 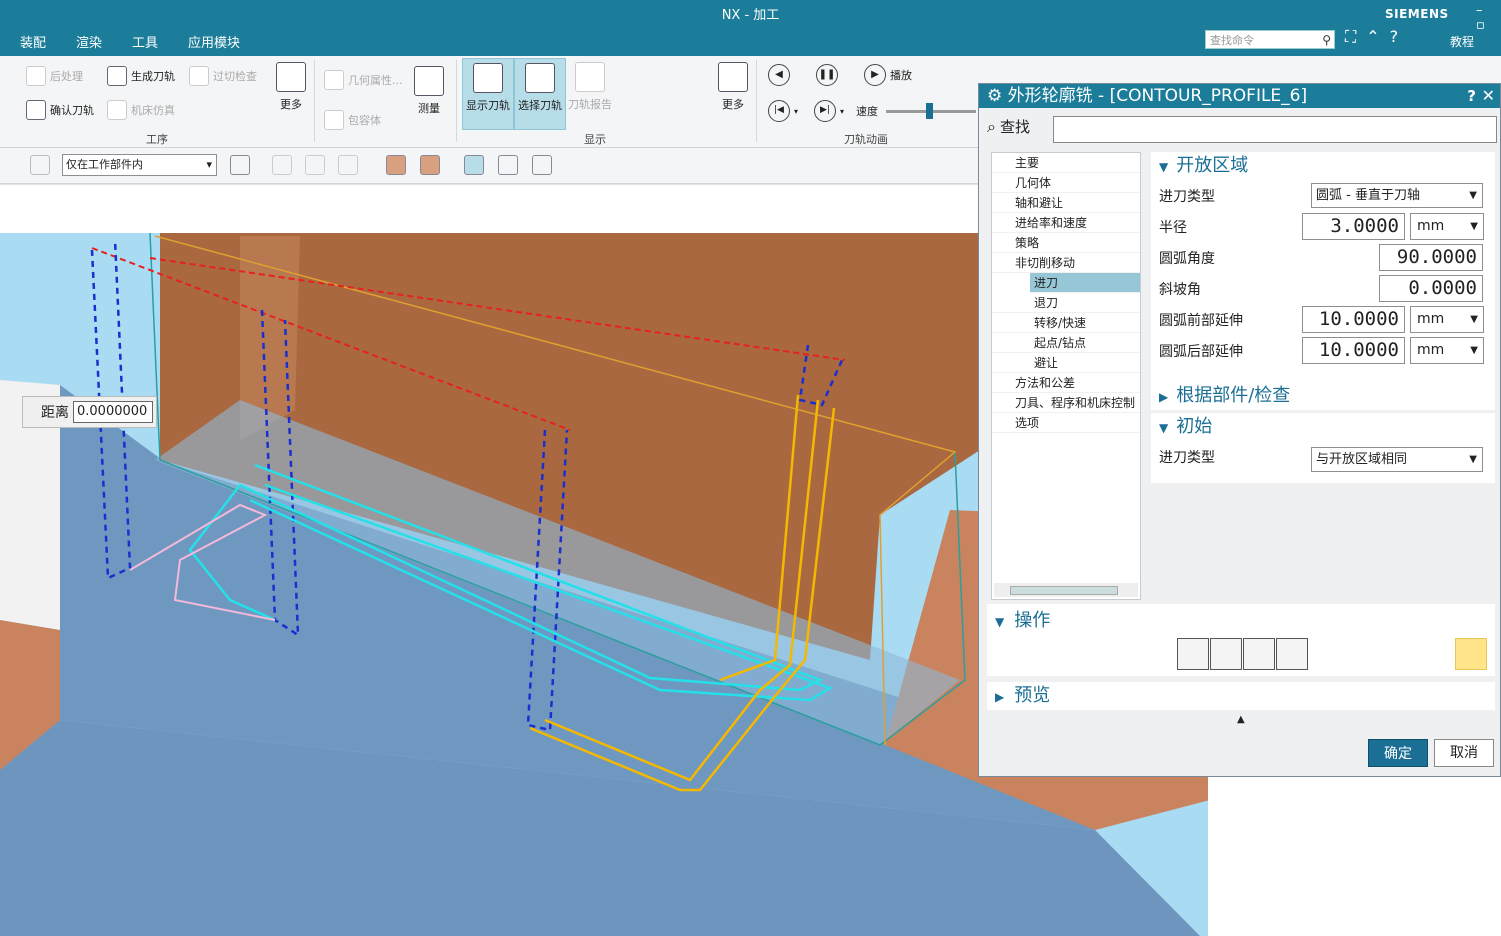 I want to click on fullscreen-icon: ⛶, so click(x=1350, y=37).